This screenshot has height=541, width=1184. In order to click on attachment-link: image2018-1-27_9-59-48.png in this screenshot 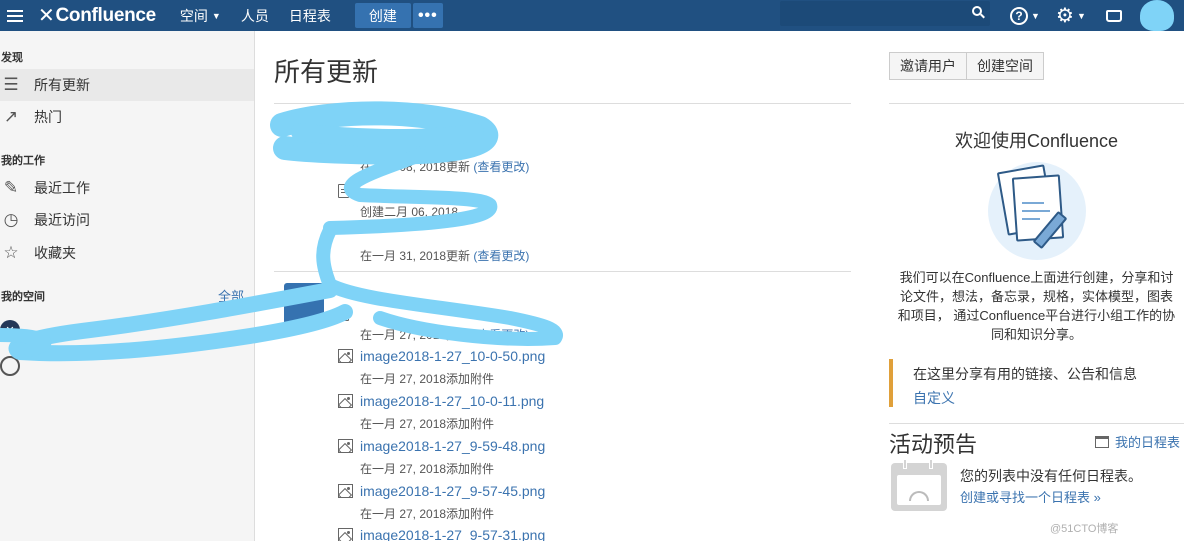, I will do `click(452, 446)`.